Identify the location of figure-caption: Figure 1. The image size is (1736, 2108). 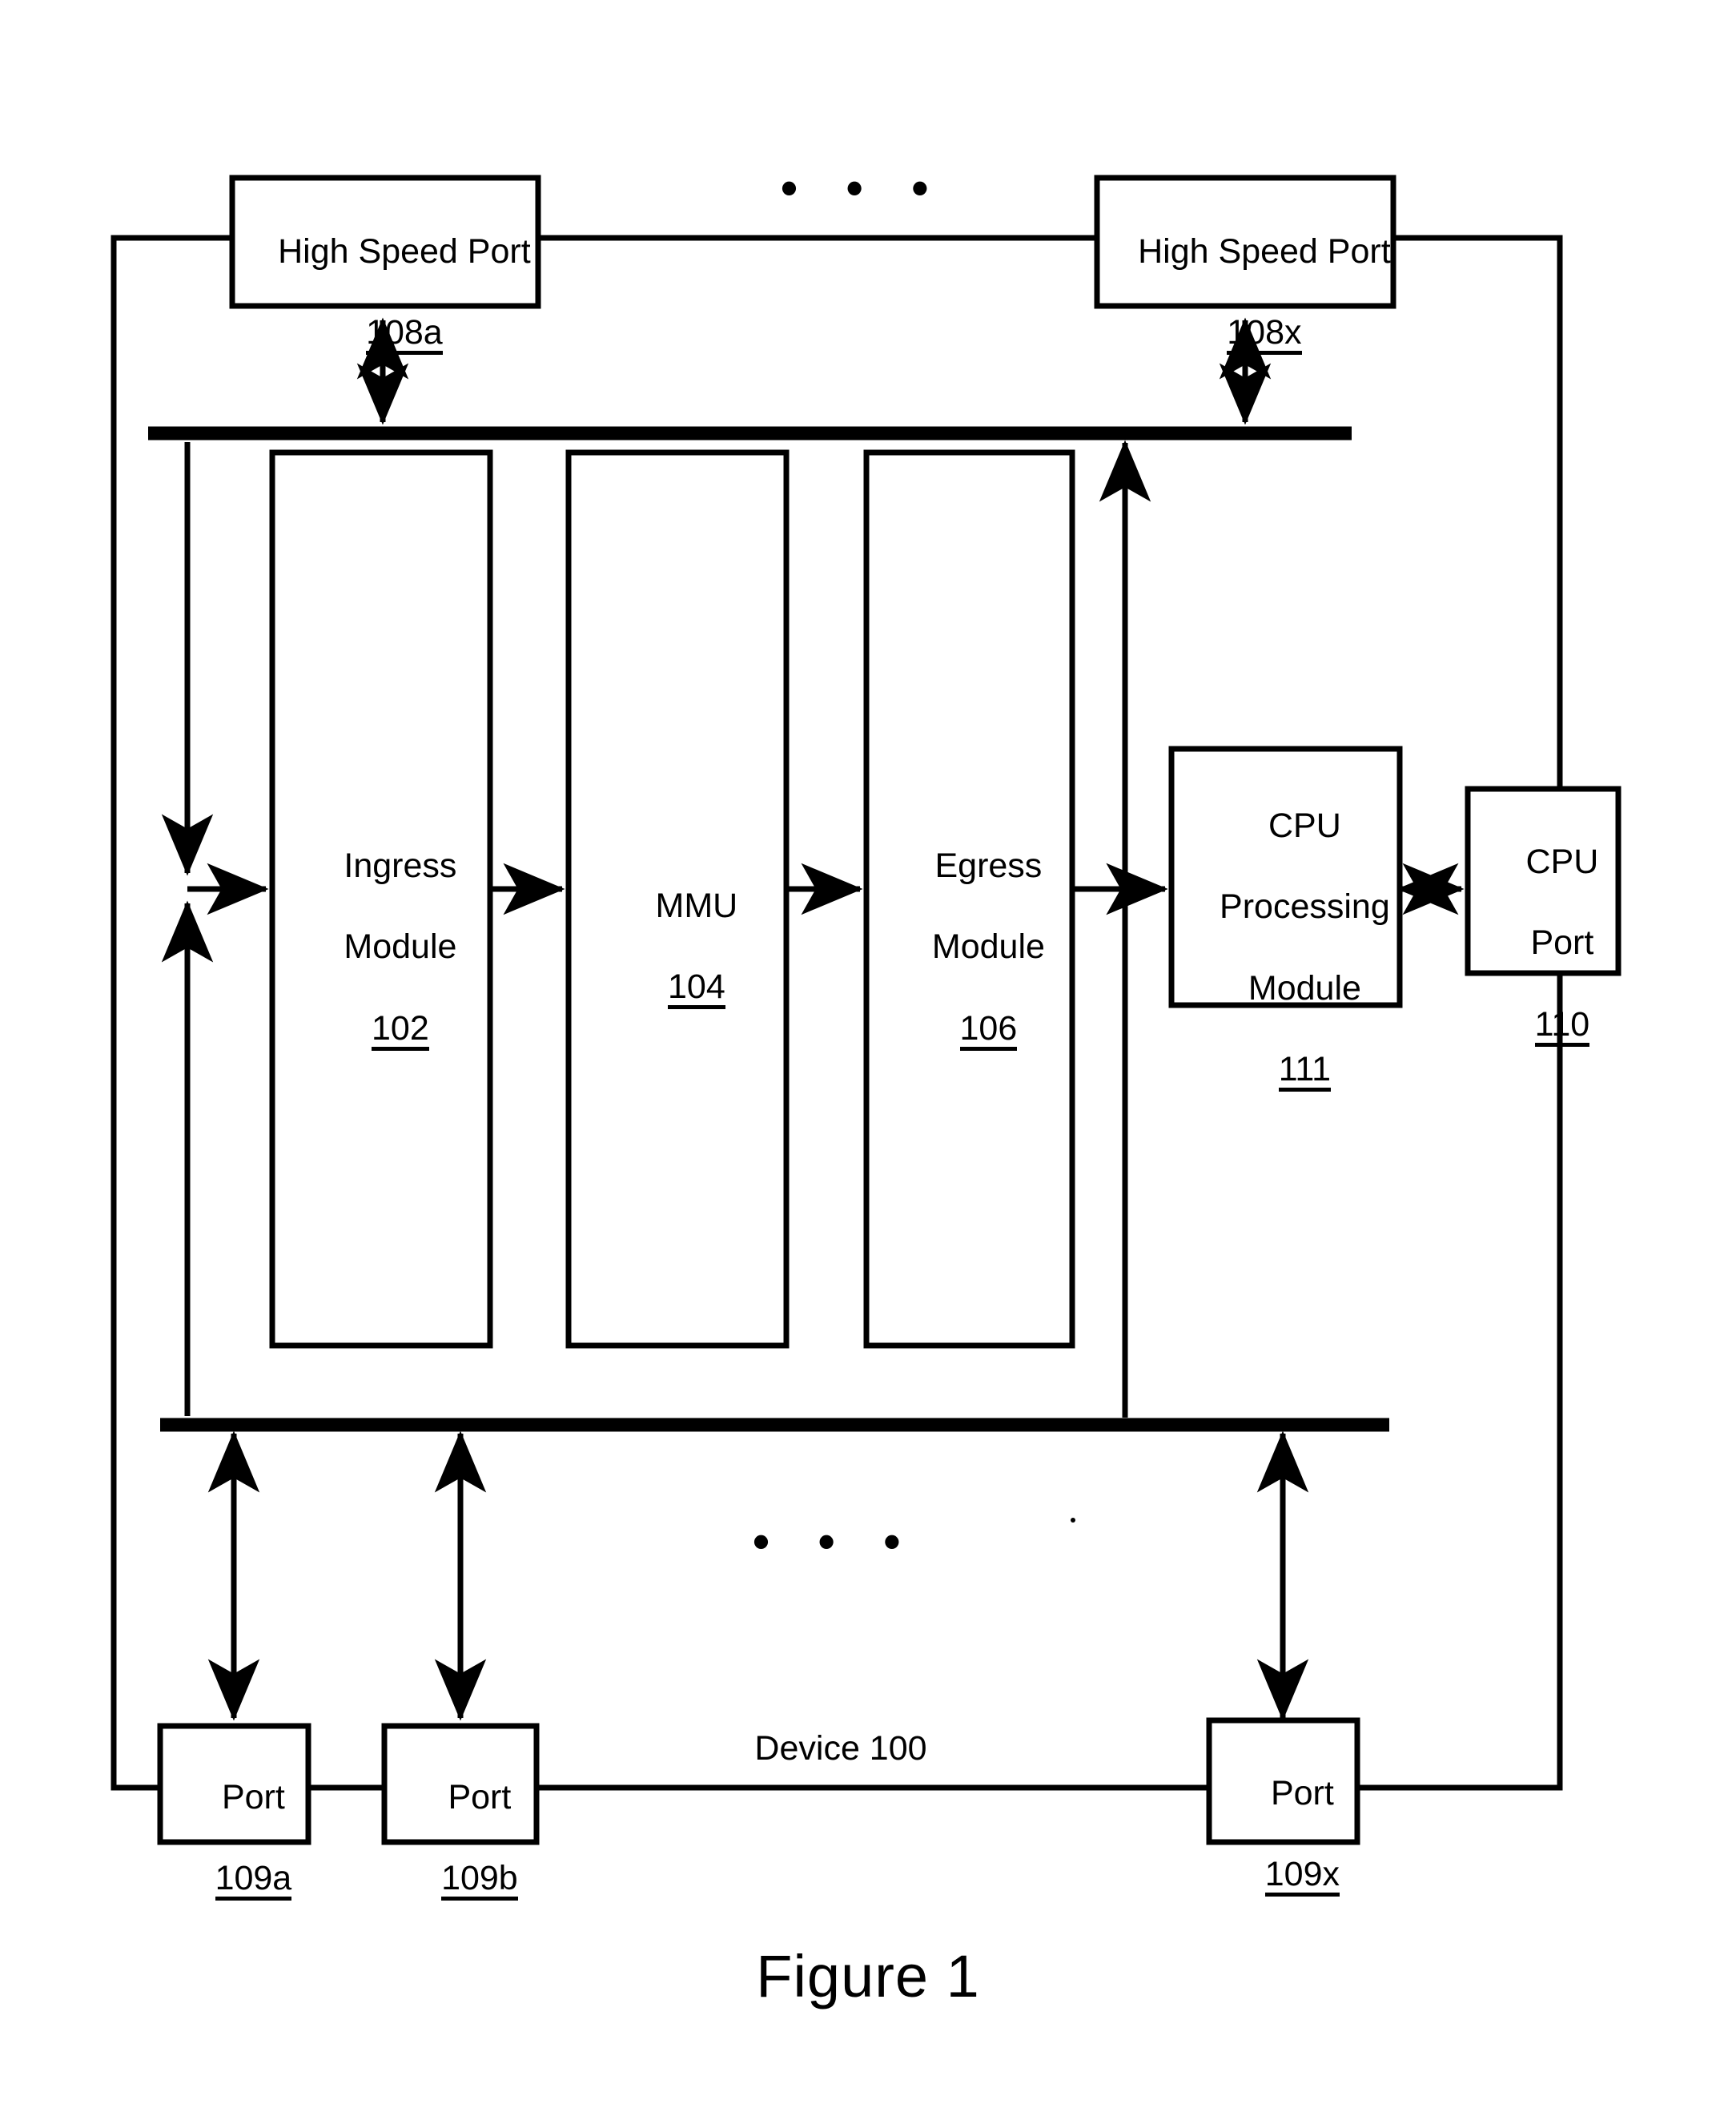
(868, 1976).